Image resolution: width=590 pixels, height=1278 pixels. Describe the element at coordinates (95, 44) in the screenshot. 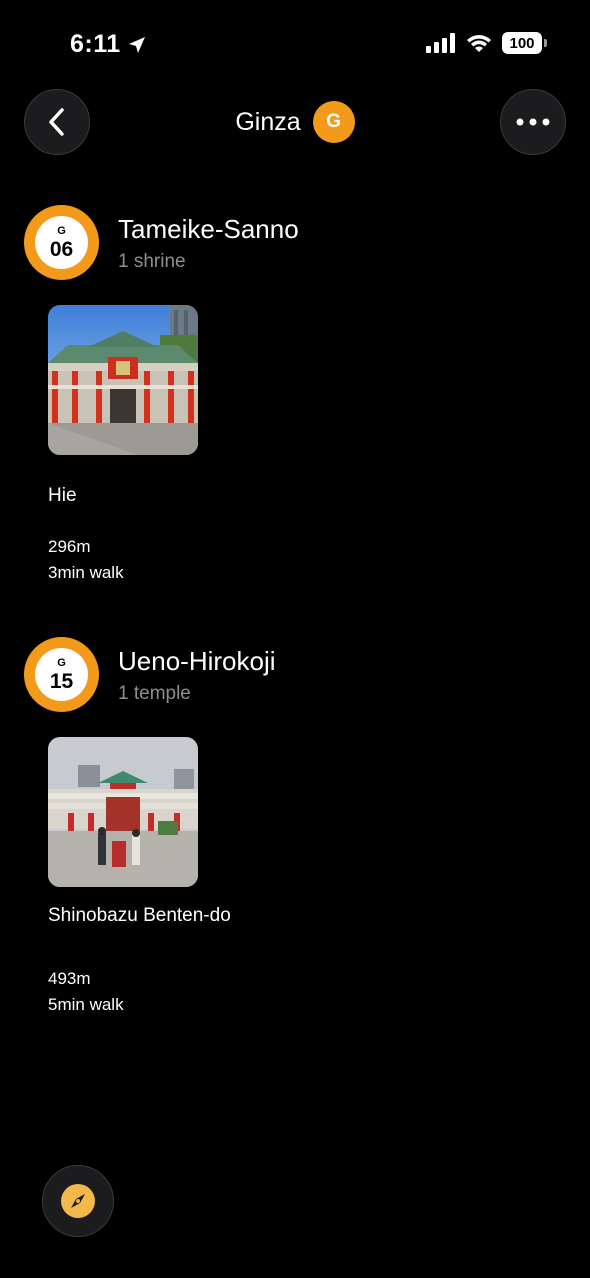

I see `time-label: 6:11` at that location.